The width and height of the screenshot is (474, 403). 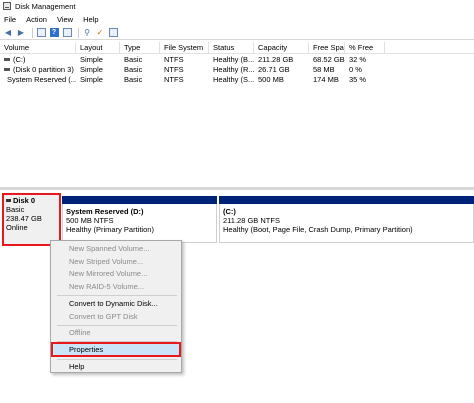 What do you see at coordinates (105, 211) in the screenshot?
I see `partition-label: System Reserved (D:)` at bounding box center [105, 211].